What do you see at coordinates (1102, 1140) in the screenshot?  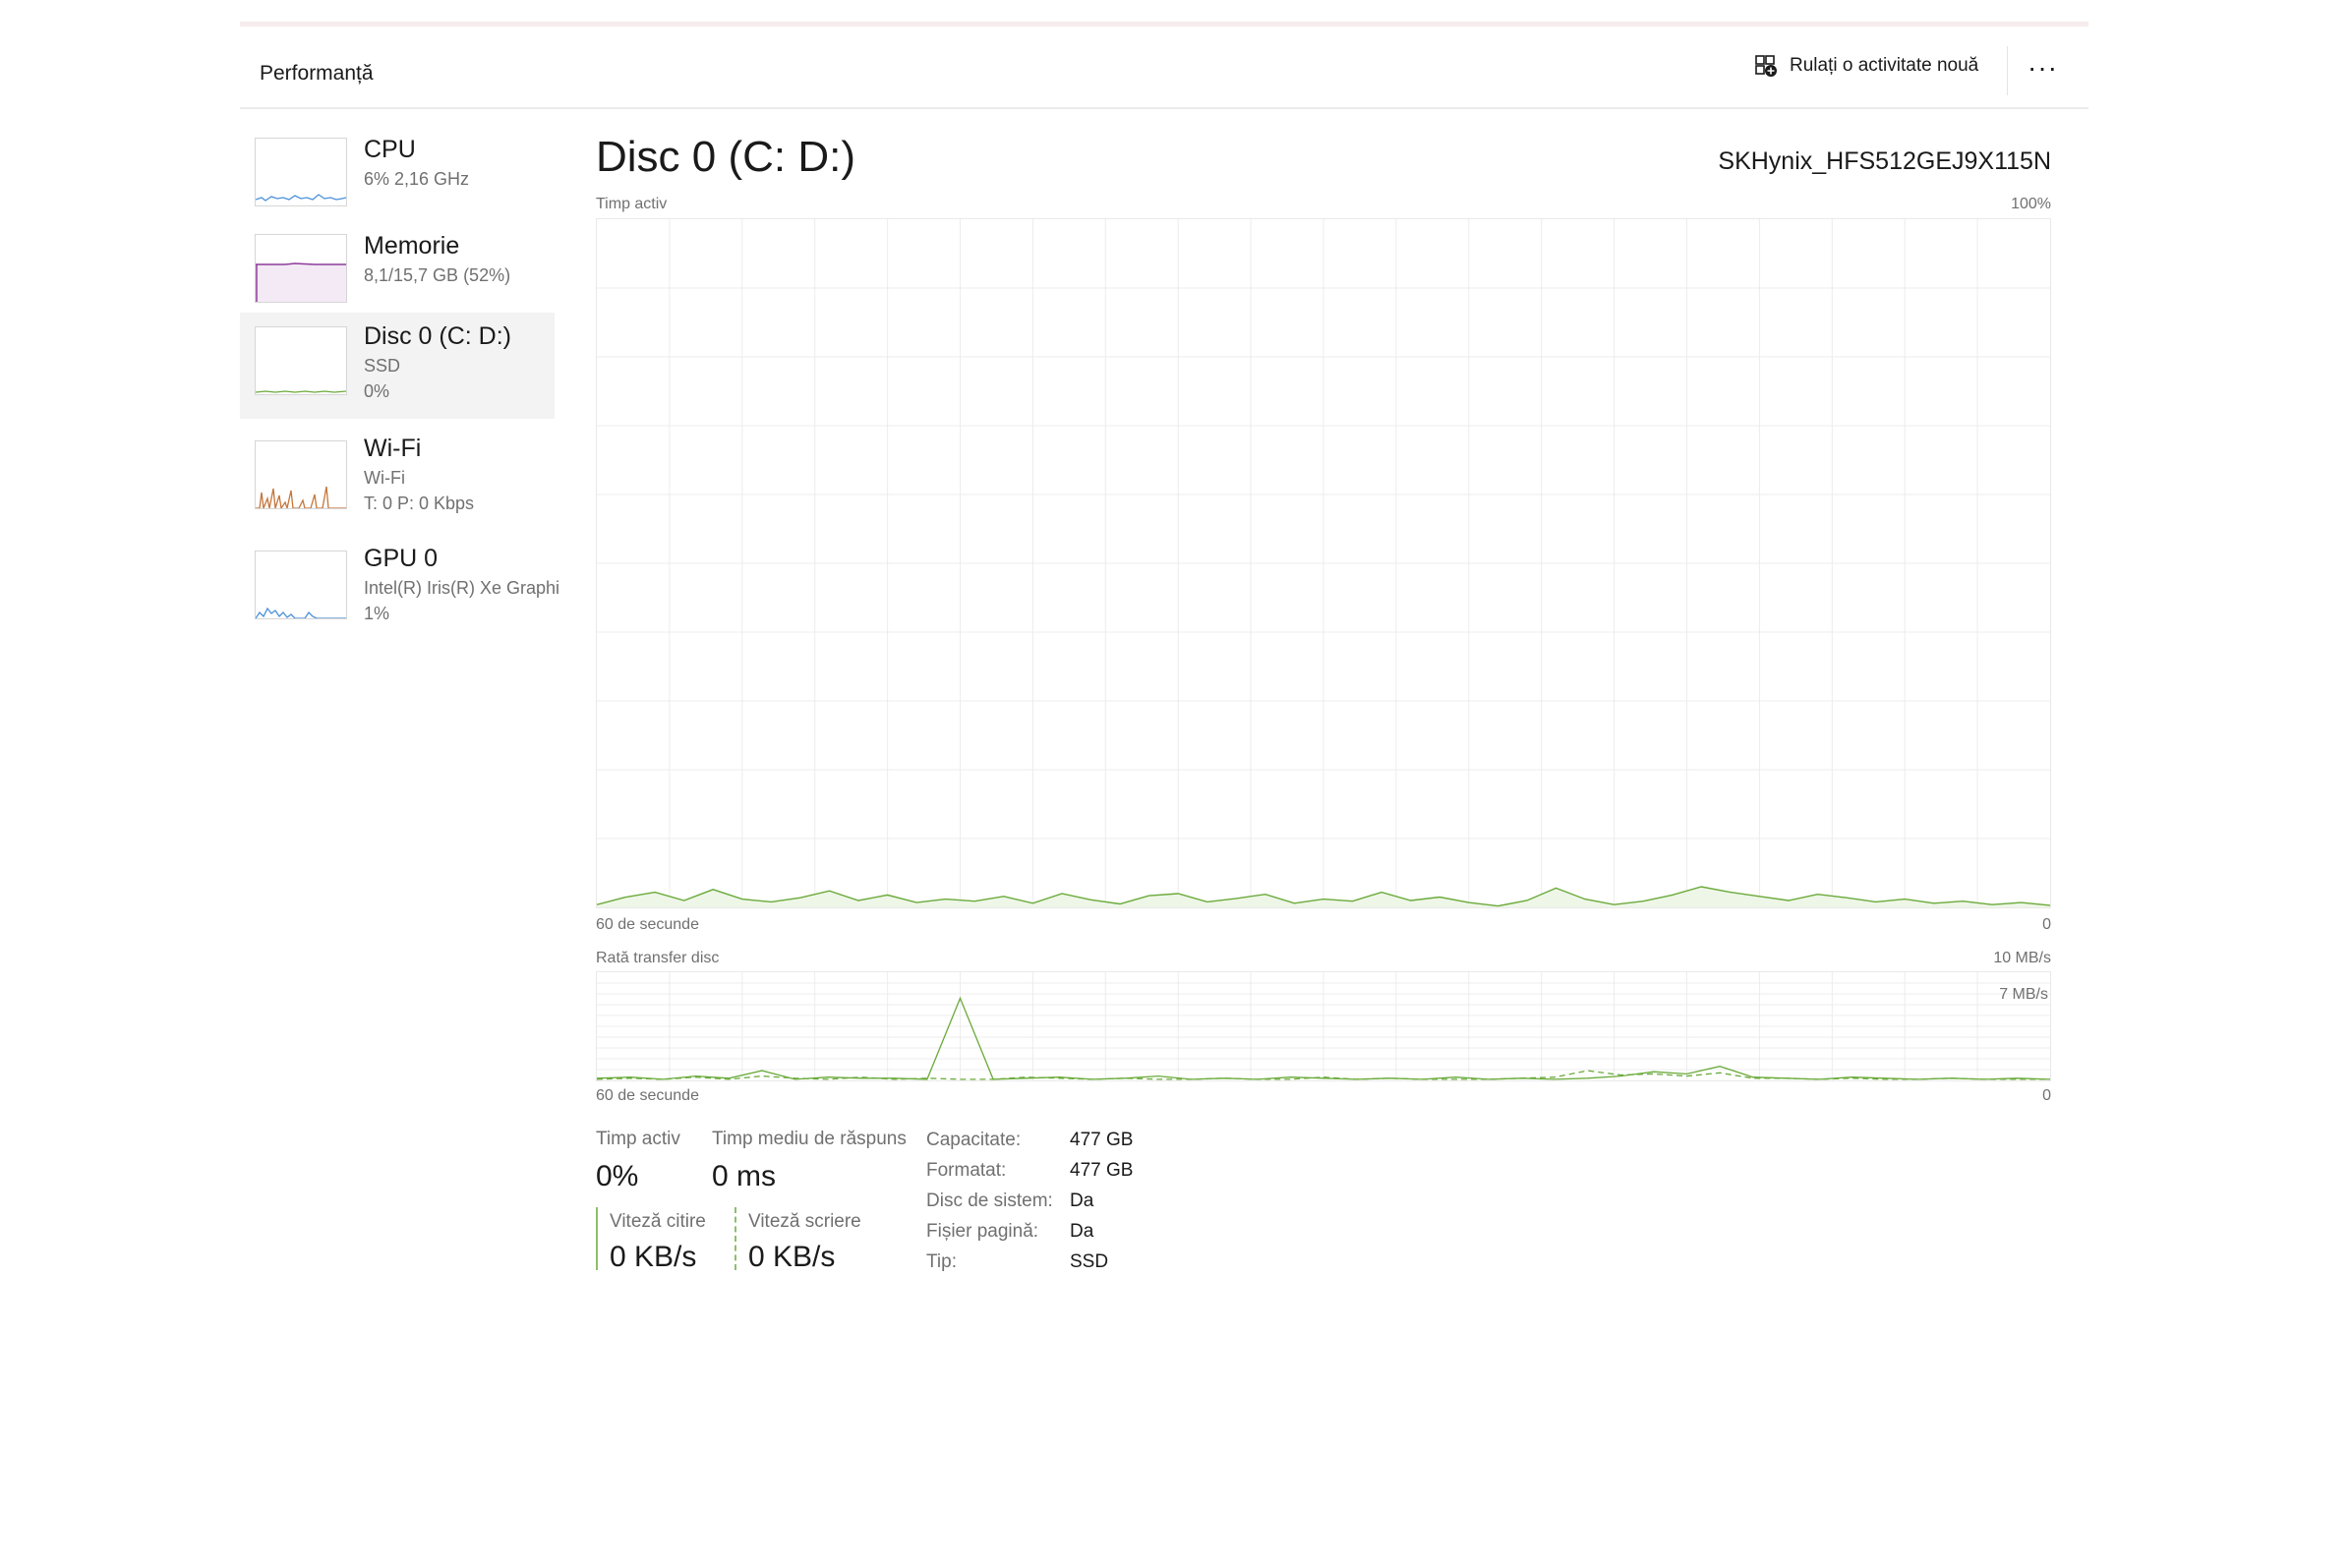 I see `property-capacity-value: 477 GB` at bounding box center [1102, 1140].